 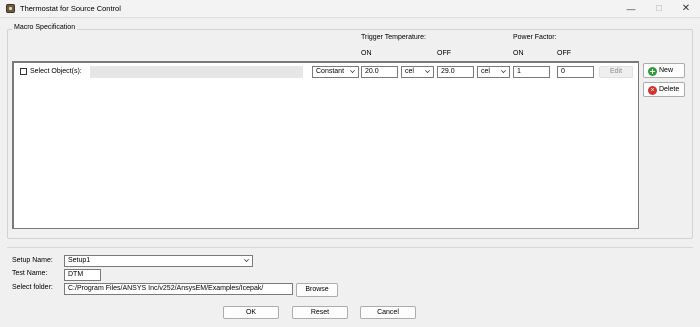 What do you see at coordinates (350, 247) in the screenshot?
I see `section-divider` at bounding box center [350, 247].